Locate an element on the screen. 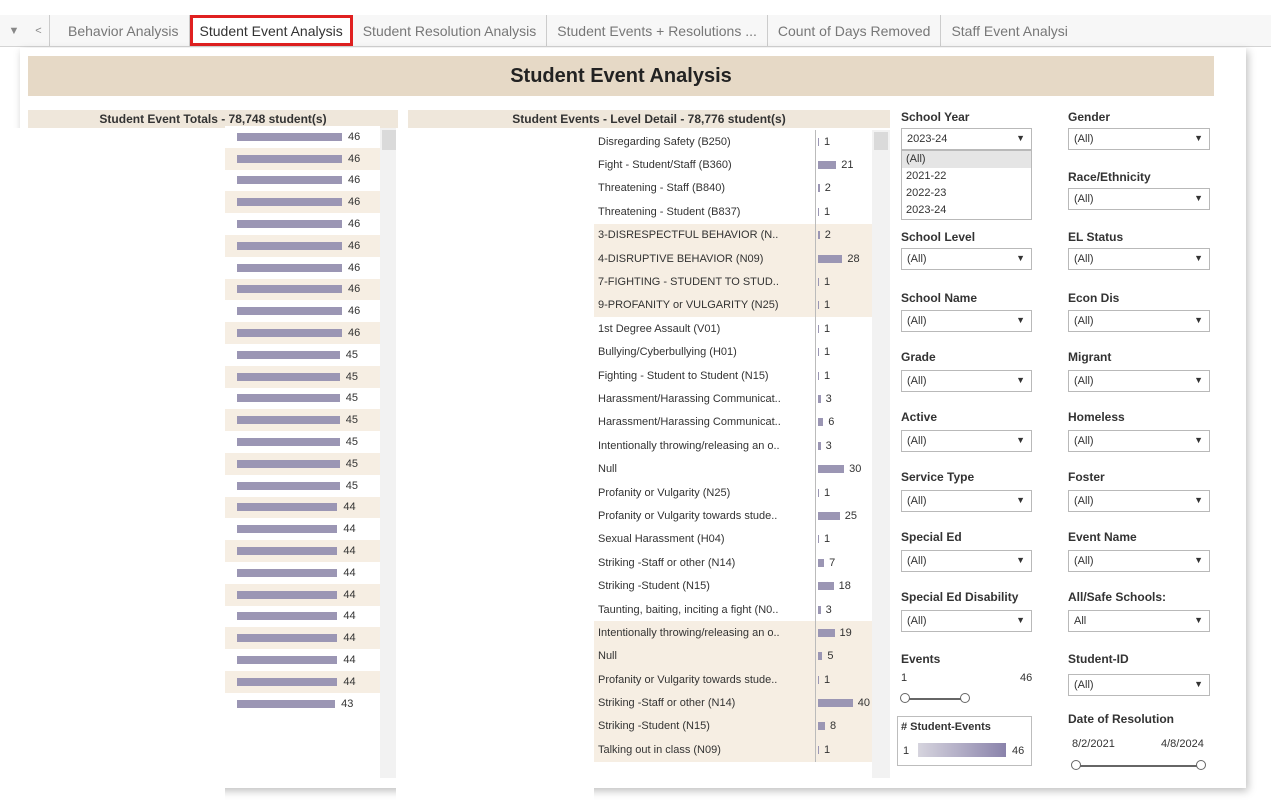 This screenshot has width=1271, height=808. service-type-dropdown: (All) ▼ is located at coordinates (966, 501).